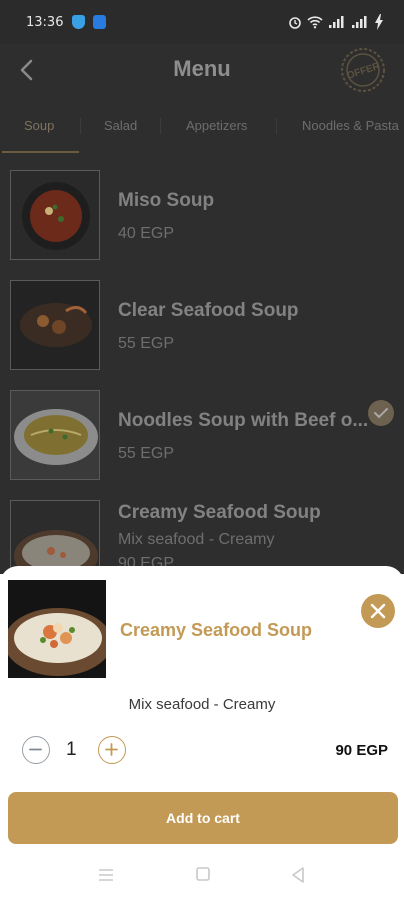 This screenshot has height=900, width=404. Describe the element at coordinates (379, 22) in the screenshot. I see `battery-charging-icon` at that location.